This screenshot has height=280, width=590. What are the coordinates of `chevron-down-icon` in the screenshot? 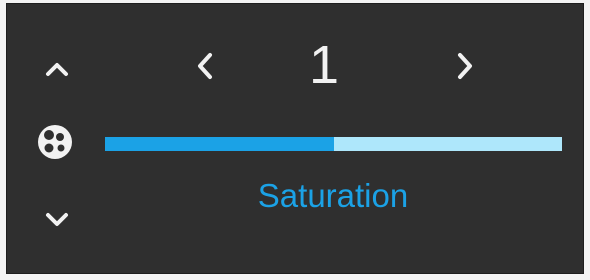 It's located at (57, 219).